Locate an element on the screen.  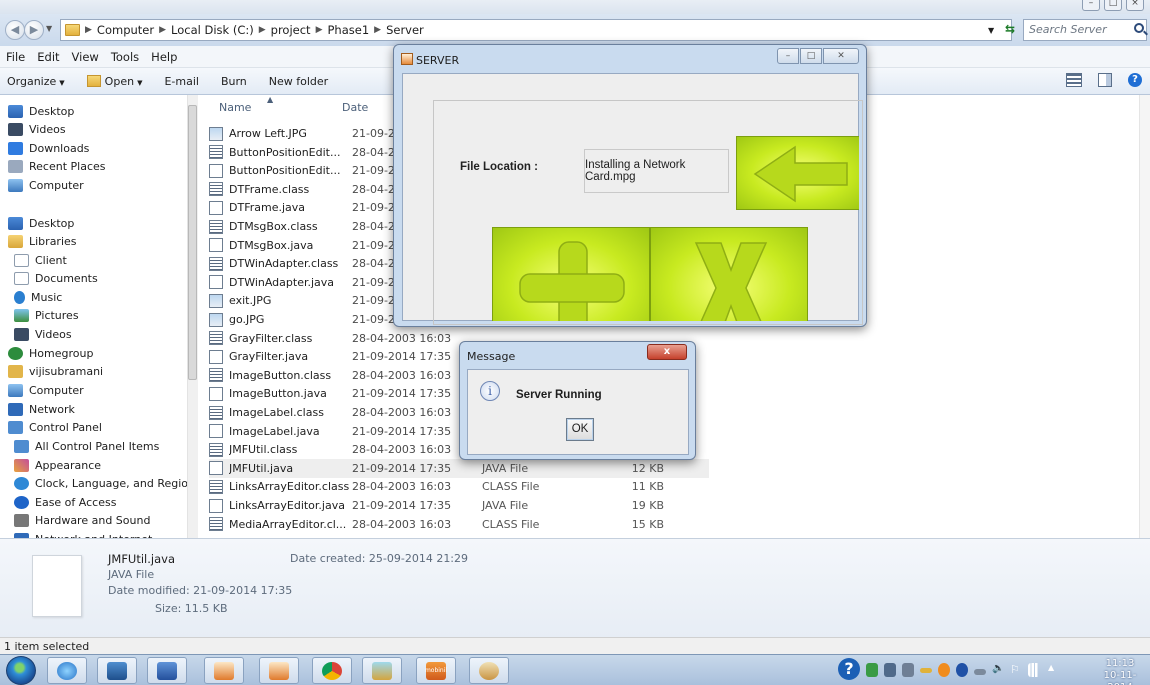
ok-button: OK is located at coordinates (580, 429).